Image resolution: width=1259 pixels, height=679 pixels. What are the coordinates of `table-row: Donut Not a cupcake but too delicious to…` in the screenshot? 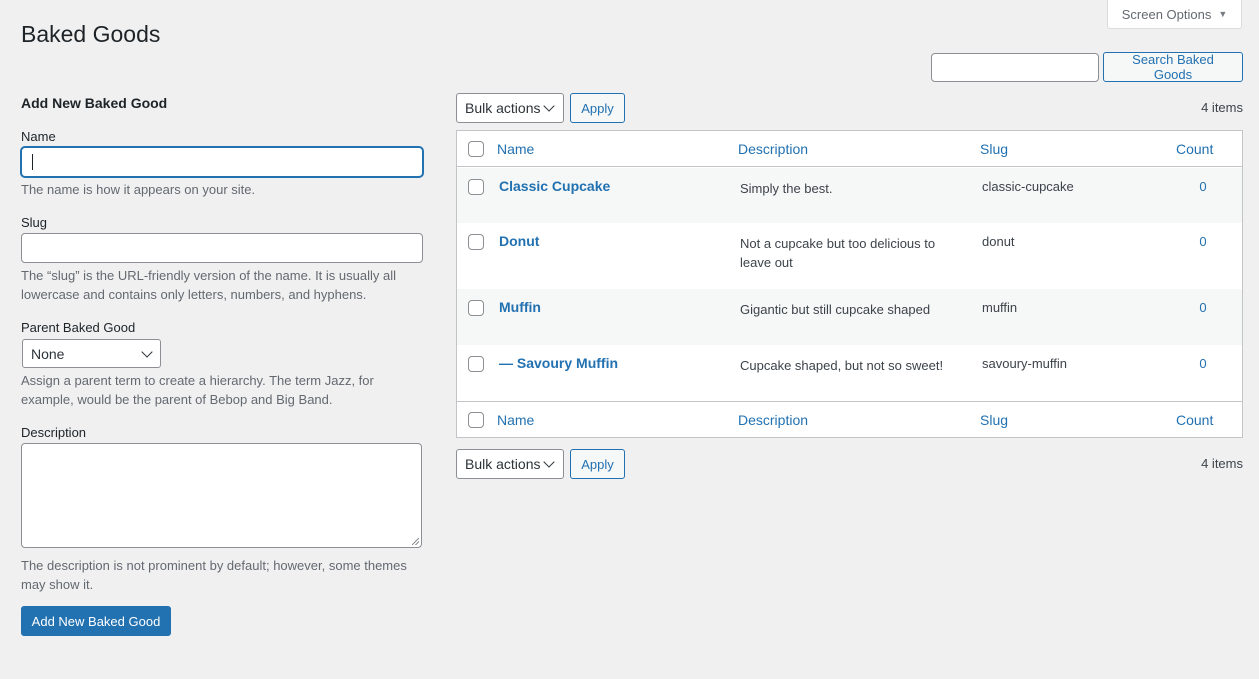 It's located at (849, 256).